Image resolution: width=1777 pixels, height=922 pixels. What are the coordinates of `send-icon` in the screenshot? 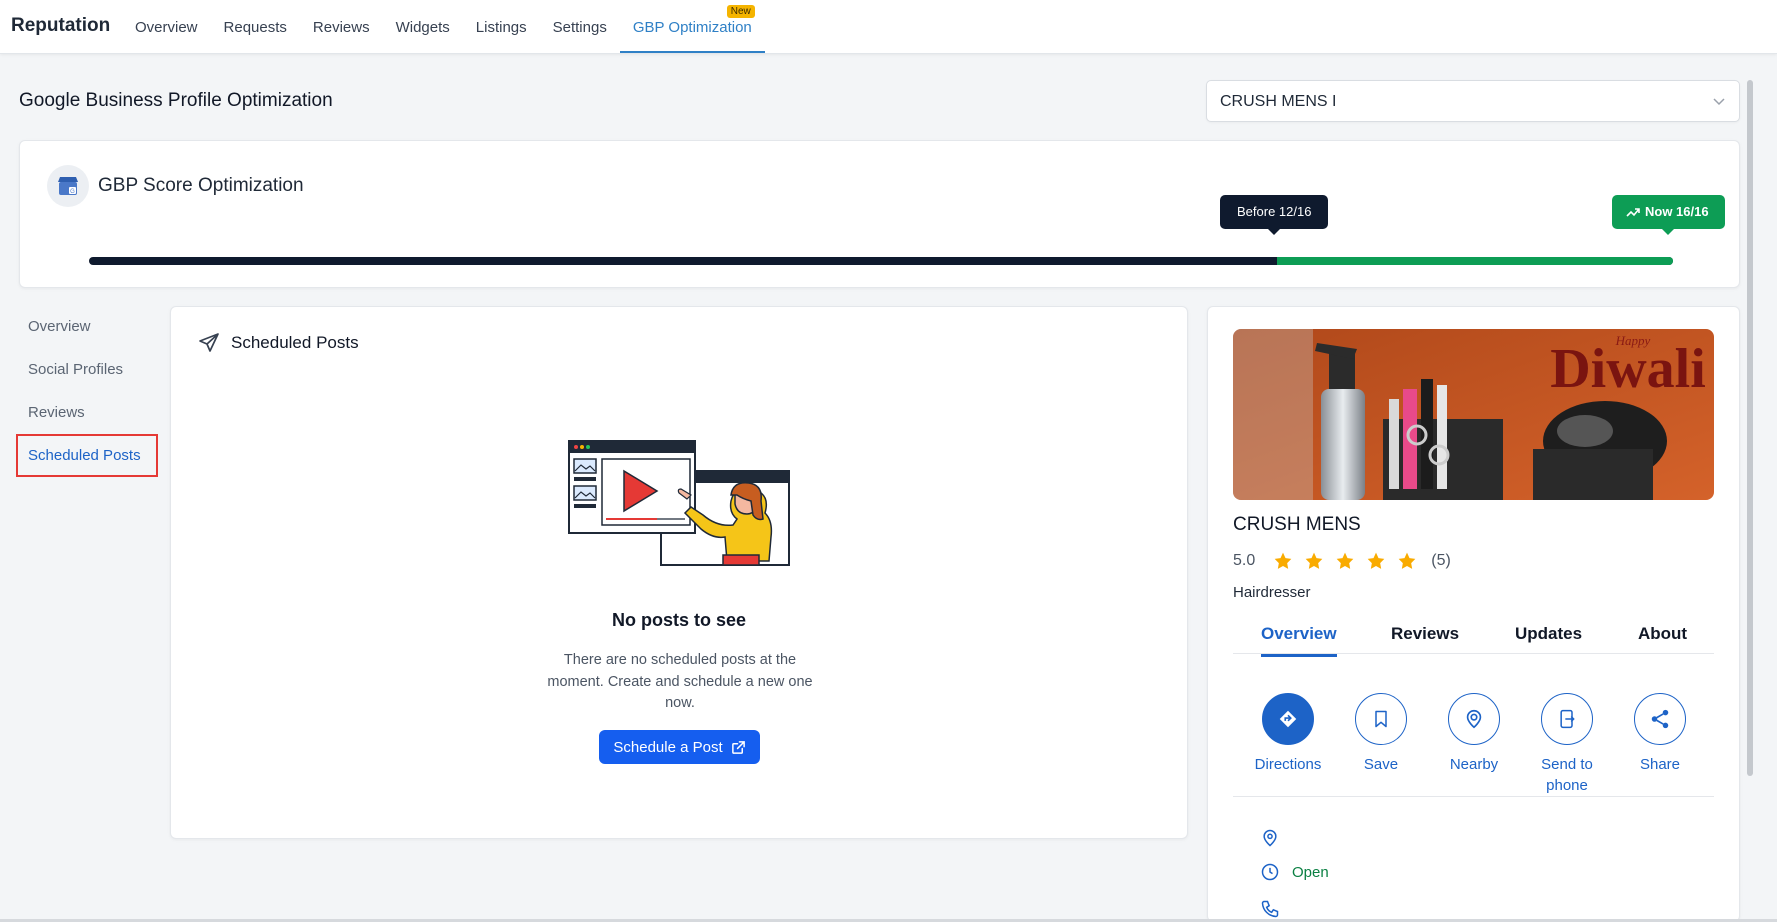 It's located at (209, 342).